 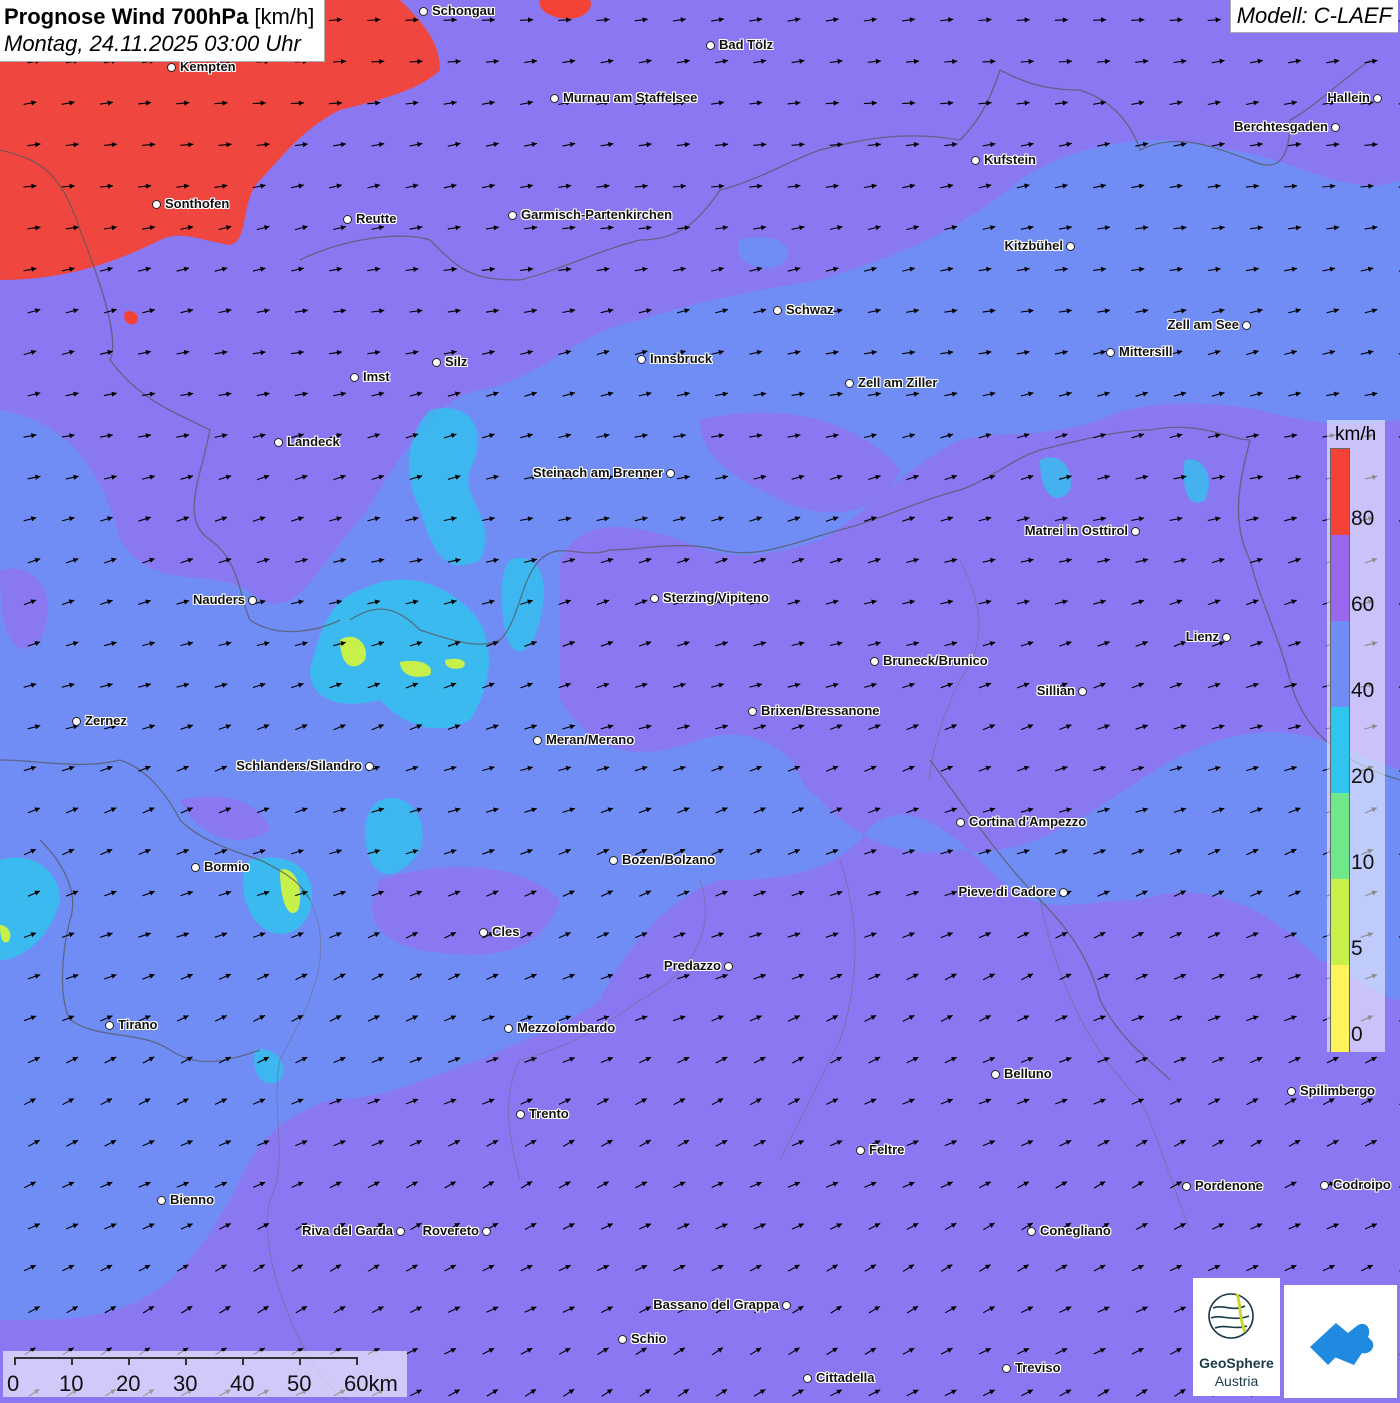 I want to click on scale-bar: 0102030405060km, so click(x=205, y=1374).